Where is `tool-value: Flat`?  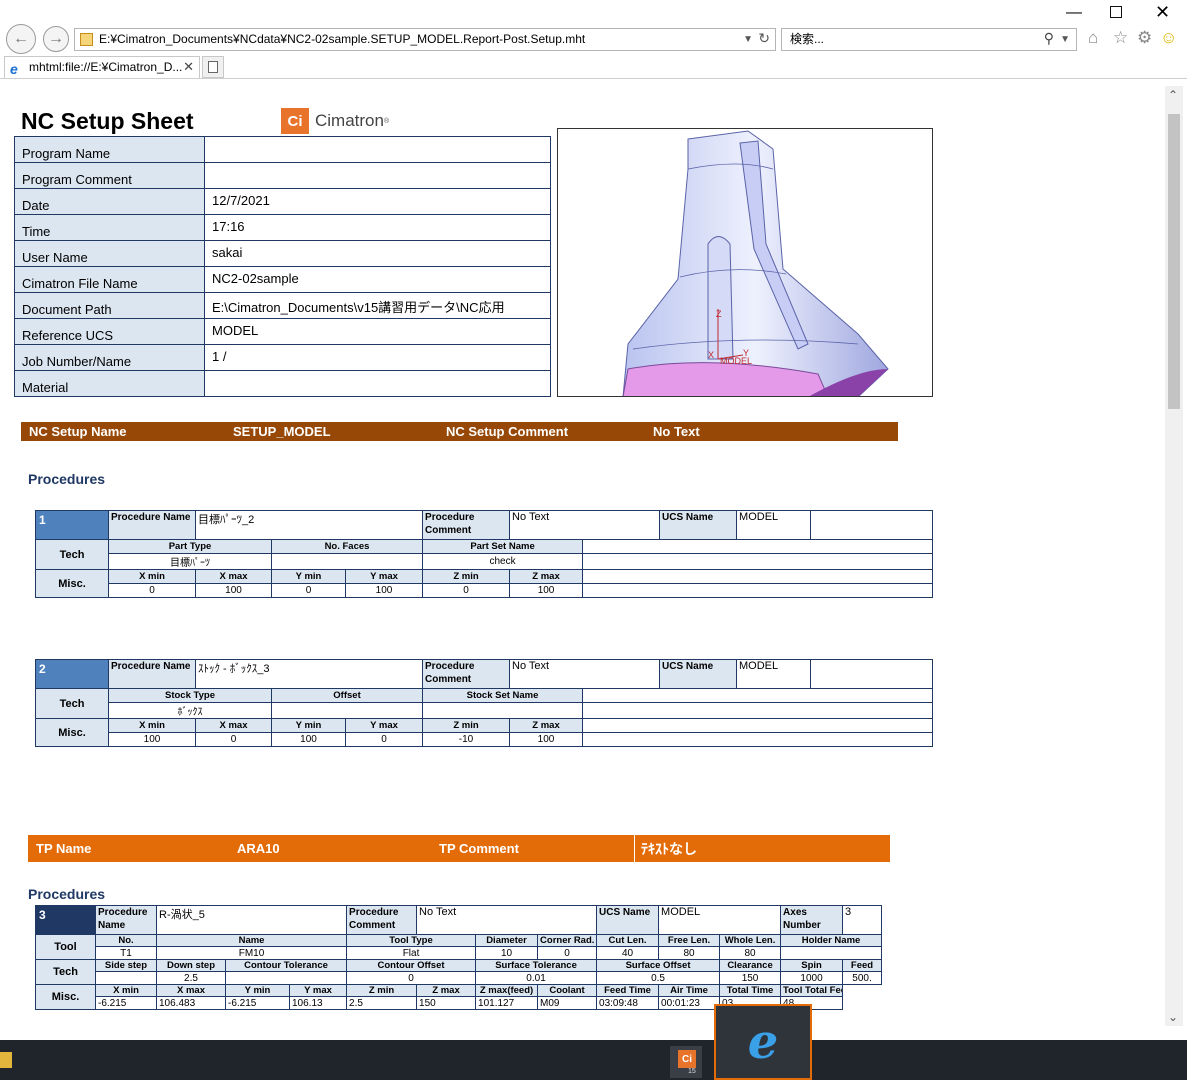
tool-value: Flat is located at coordinates (411, 953).